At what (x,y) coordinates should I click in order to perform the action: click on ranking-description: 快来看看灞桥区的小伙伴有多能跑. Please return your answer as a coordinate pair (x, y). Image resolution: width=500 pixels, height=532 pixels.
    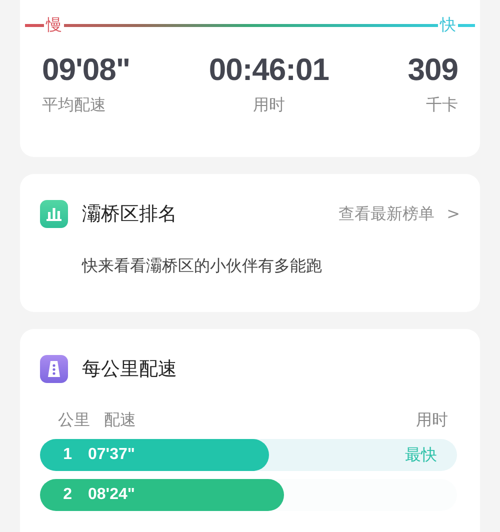
    Looking at the image, I should click on (202, 266).